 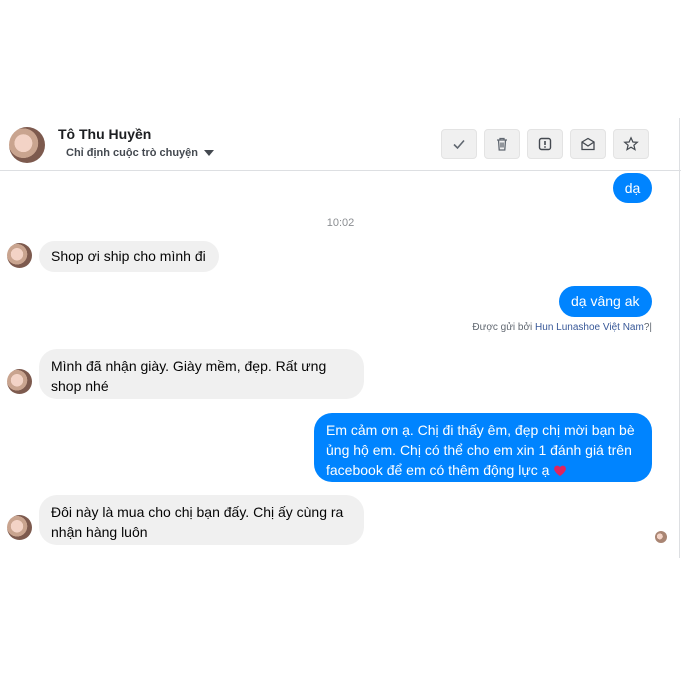 I want to click on panel-divider, so click(x=679, y=338).